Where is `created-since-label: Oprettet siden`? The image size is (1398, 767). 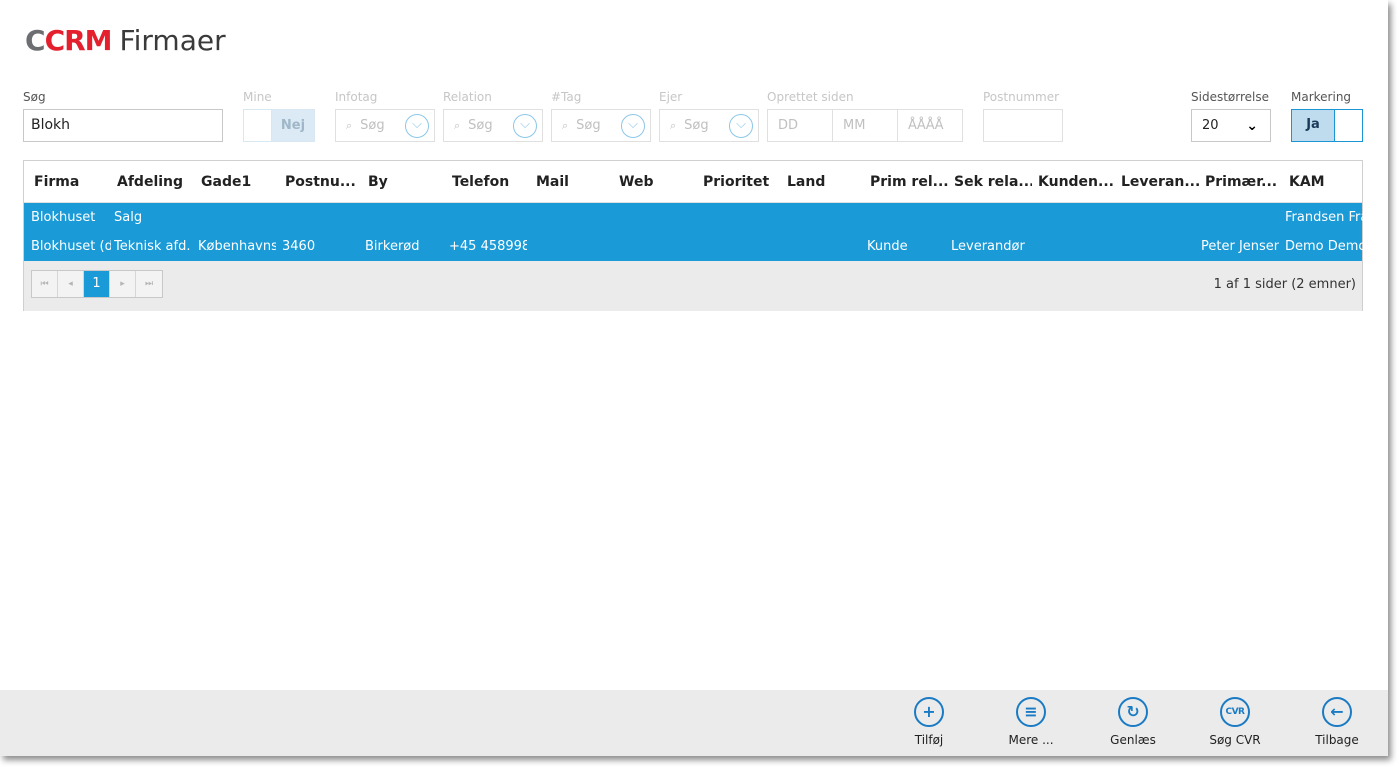 created-since-label: Oprettet siden is located at coordinates (810, 97).